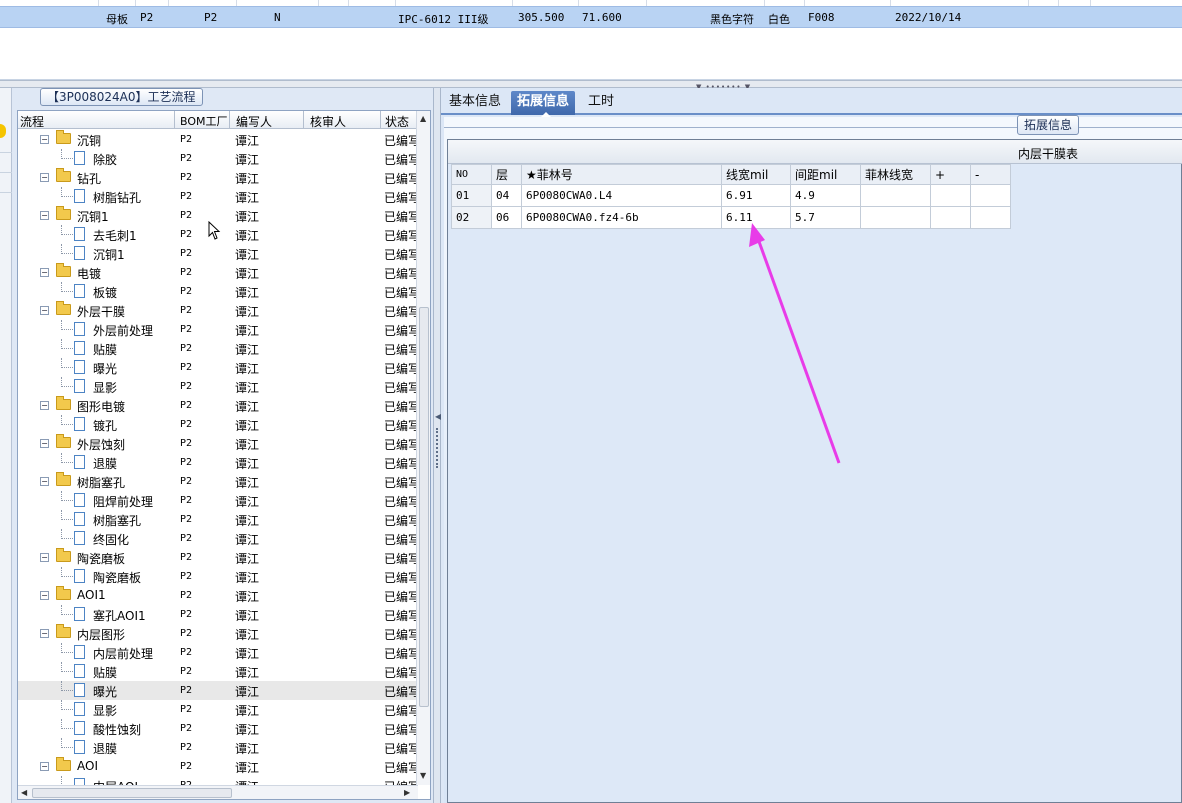  I want to click on tree-vertical-scrollbar: ▲ ▼, so click(423, 448).